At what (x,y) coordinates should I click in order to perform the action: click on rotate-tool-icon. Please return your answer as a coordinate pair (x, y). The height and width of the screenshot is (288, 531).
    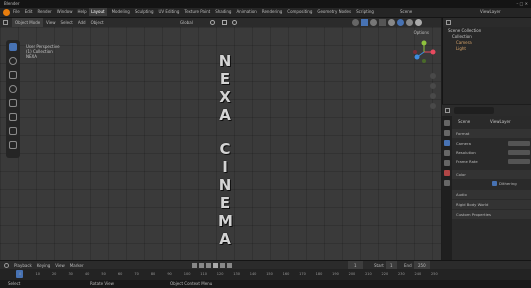
    Looking at the image, I should click on (13, 89).